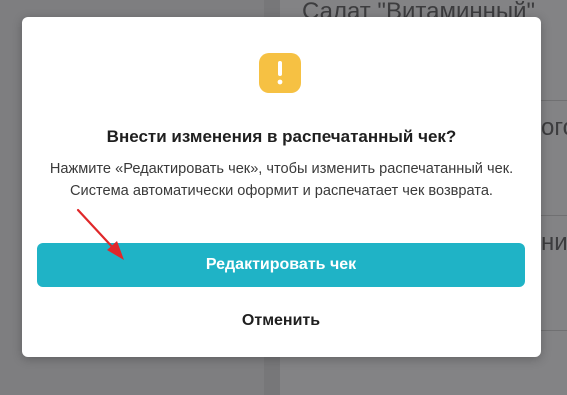  I want to click on dialog-title: Внести изменения в распечатанный чек?, so click(281, 136).